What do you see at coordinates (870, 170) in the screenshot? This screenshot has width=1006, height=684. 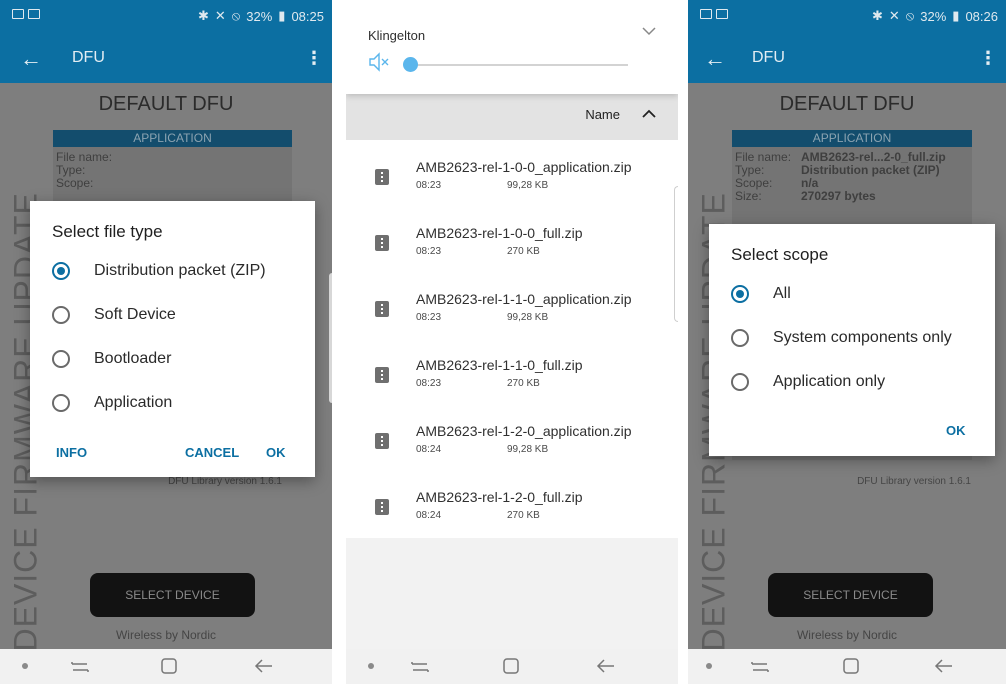 I see `type-value: Distribution packet (ZIP)` at bounding box center [870, 170].